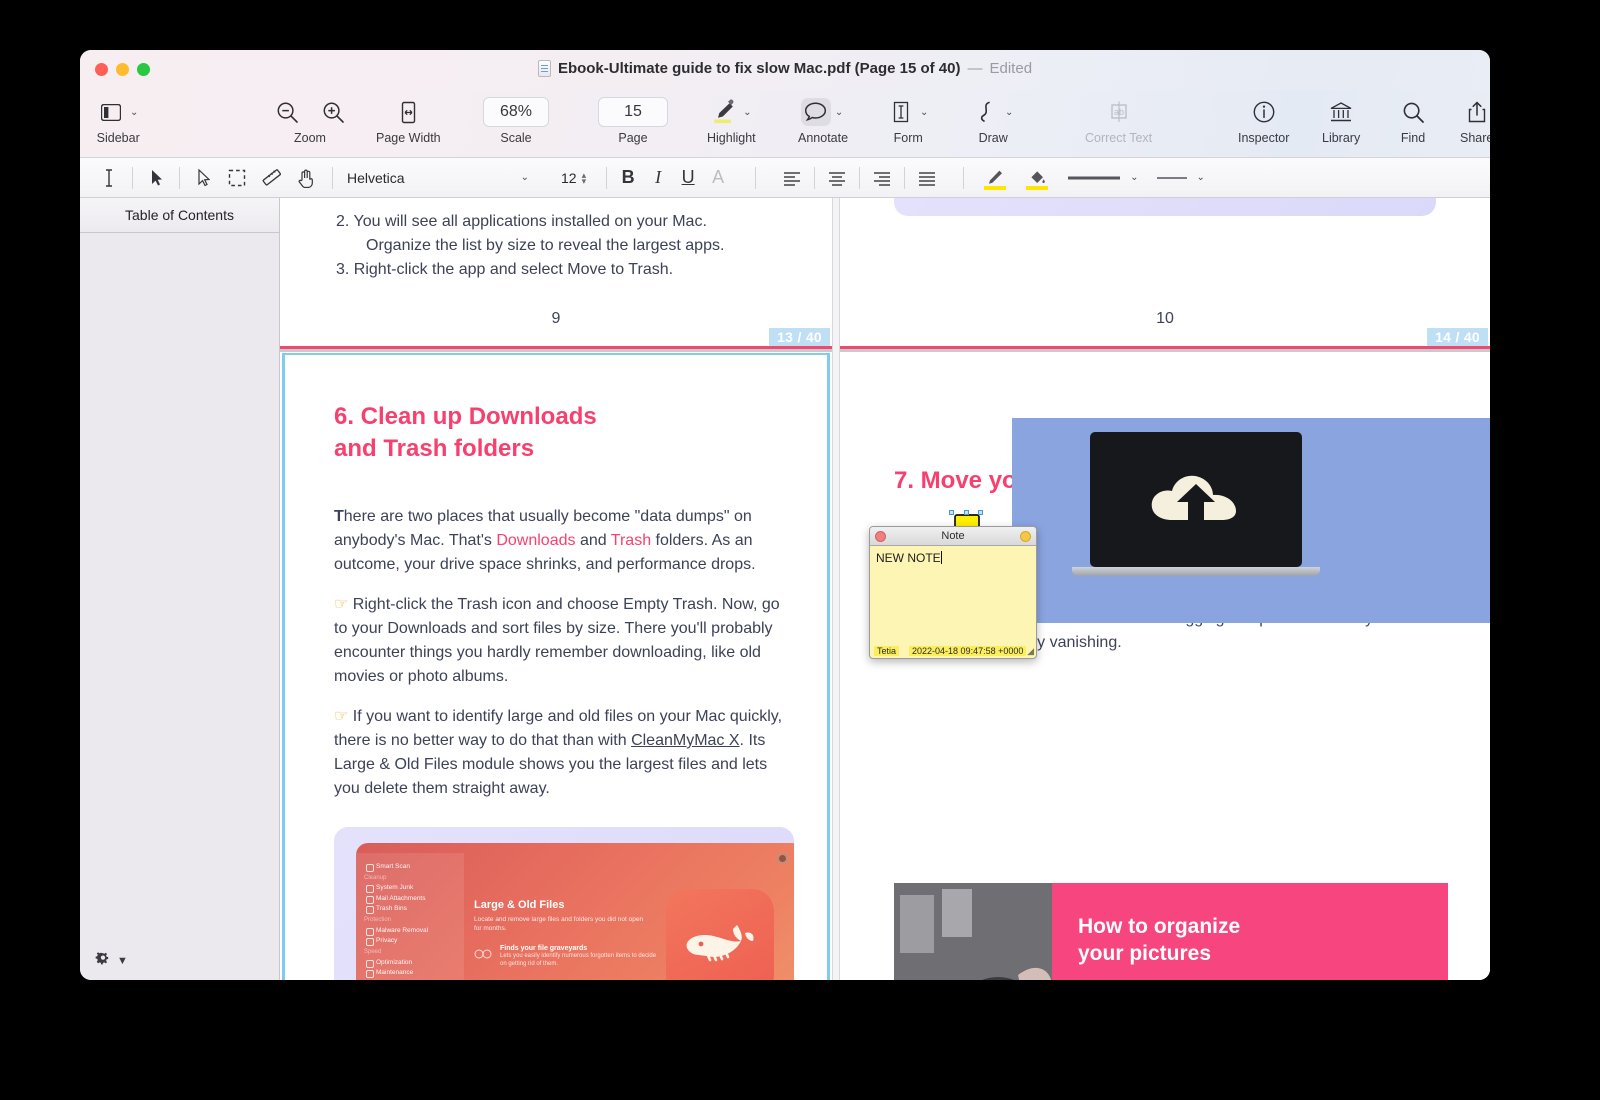 The image size is (1600, 1100). I want to click on hand-icon, so click(305, 178).